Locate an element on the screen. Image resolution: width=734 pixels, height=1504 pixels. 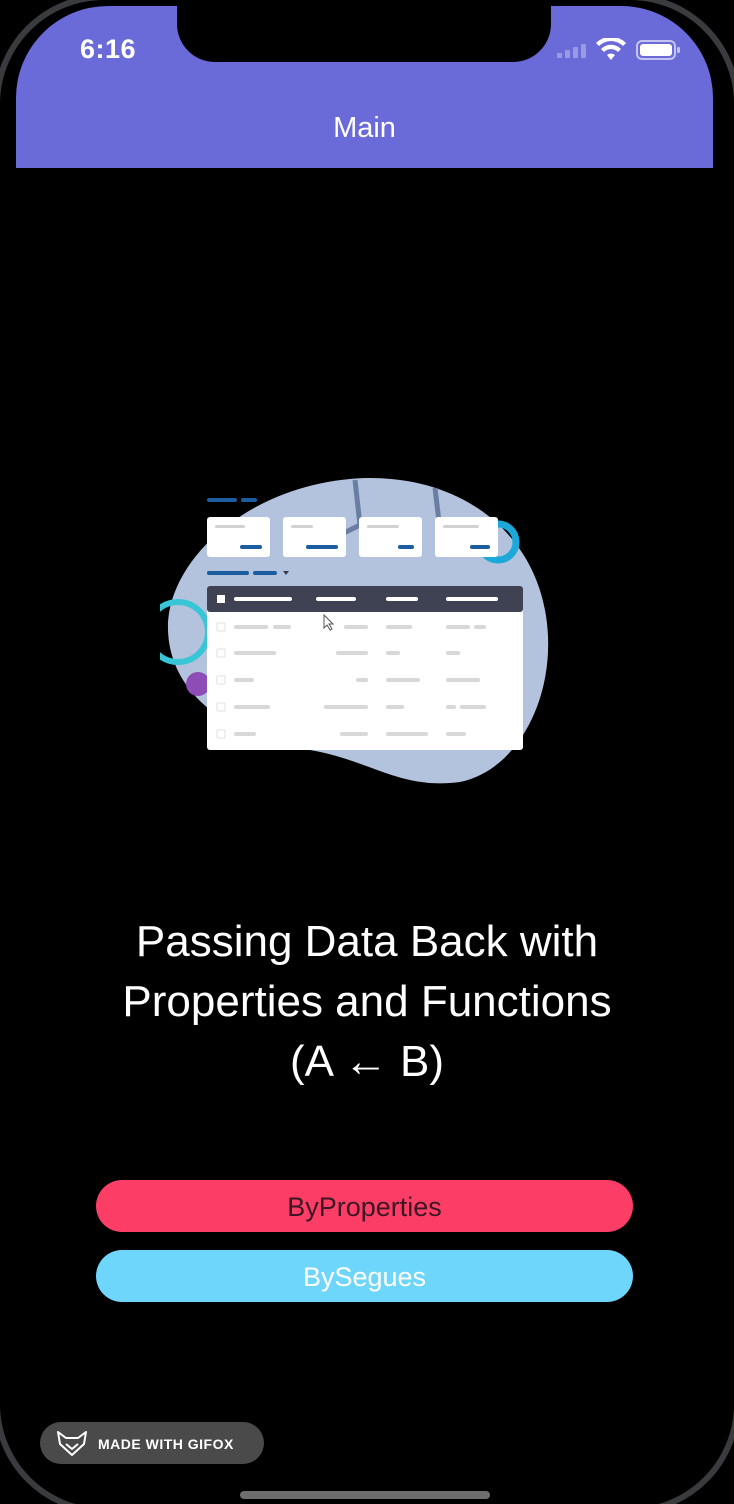
data-table-illustration is located at coordinates (354, 630).